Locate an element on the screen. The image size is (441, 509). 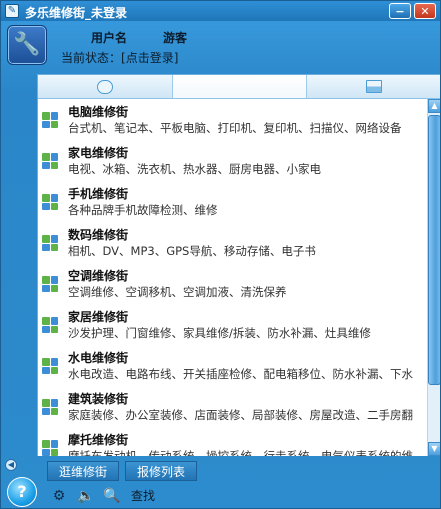
list-item-desc: 空调维修、空调移机、空调加液、清洗保养 is located at coordinates (177, 292).